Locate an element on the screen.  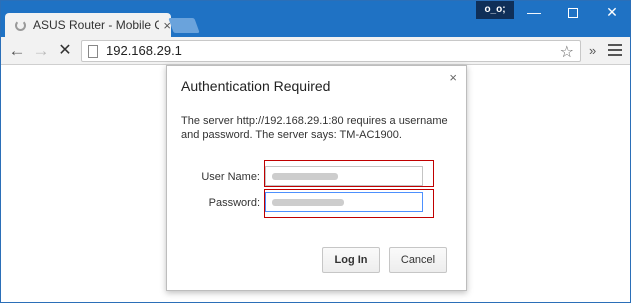
browser-tab: ASUS Router - Mobile QIS × is located at coordinates (88, 25).